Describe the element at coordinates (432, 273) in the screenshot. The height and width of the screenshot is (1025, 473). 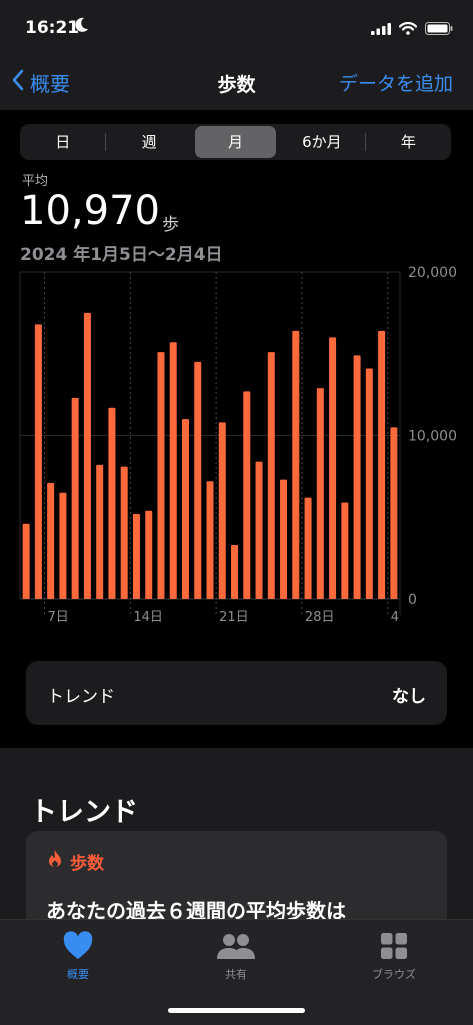
I see `y-tick-label: 20,000` at that location.